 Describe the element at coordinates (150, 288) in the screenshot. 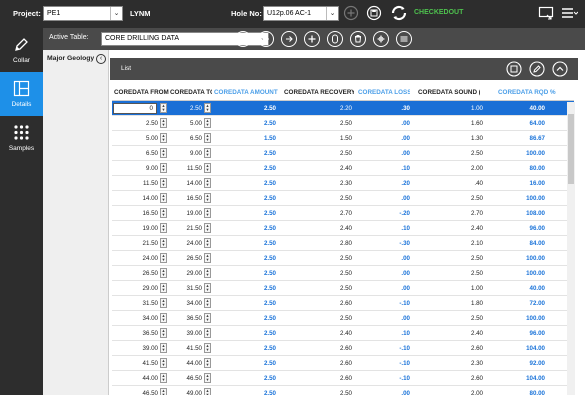

I see `coredata-from-cell: 29.00` at that location.